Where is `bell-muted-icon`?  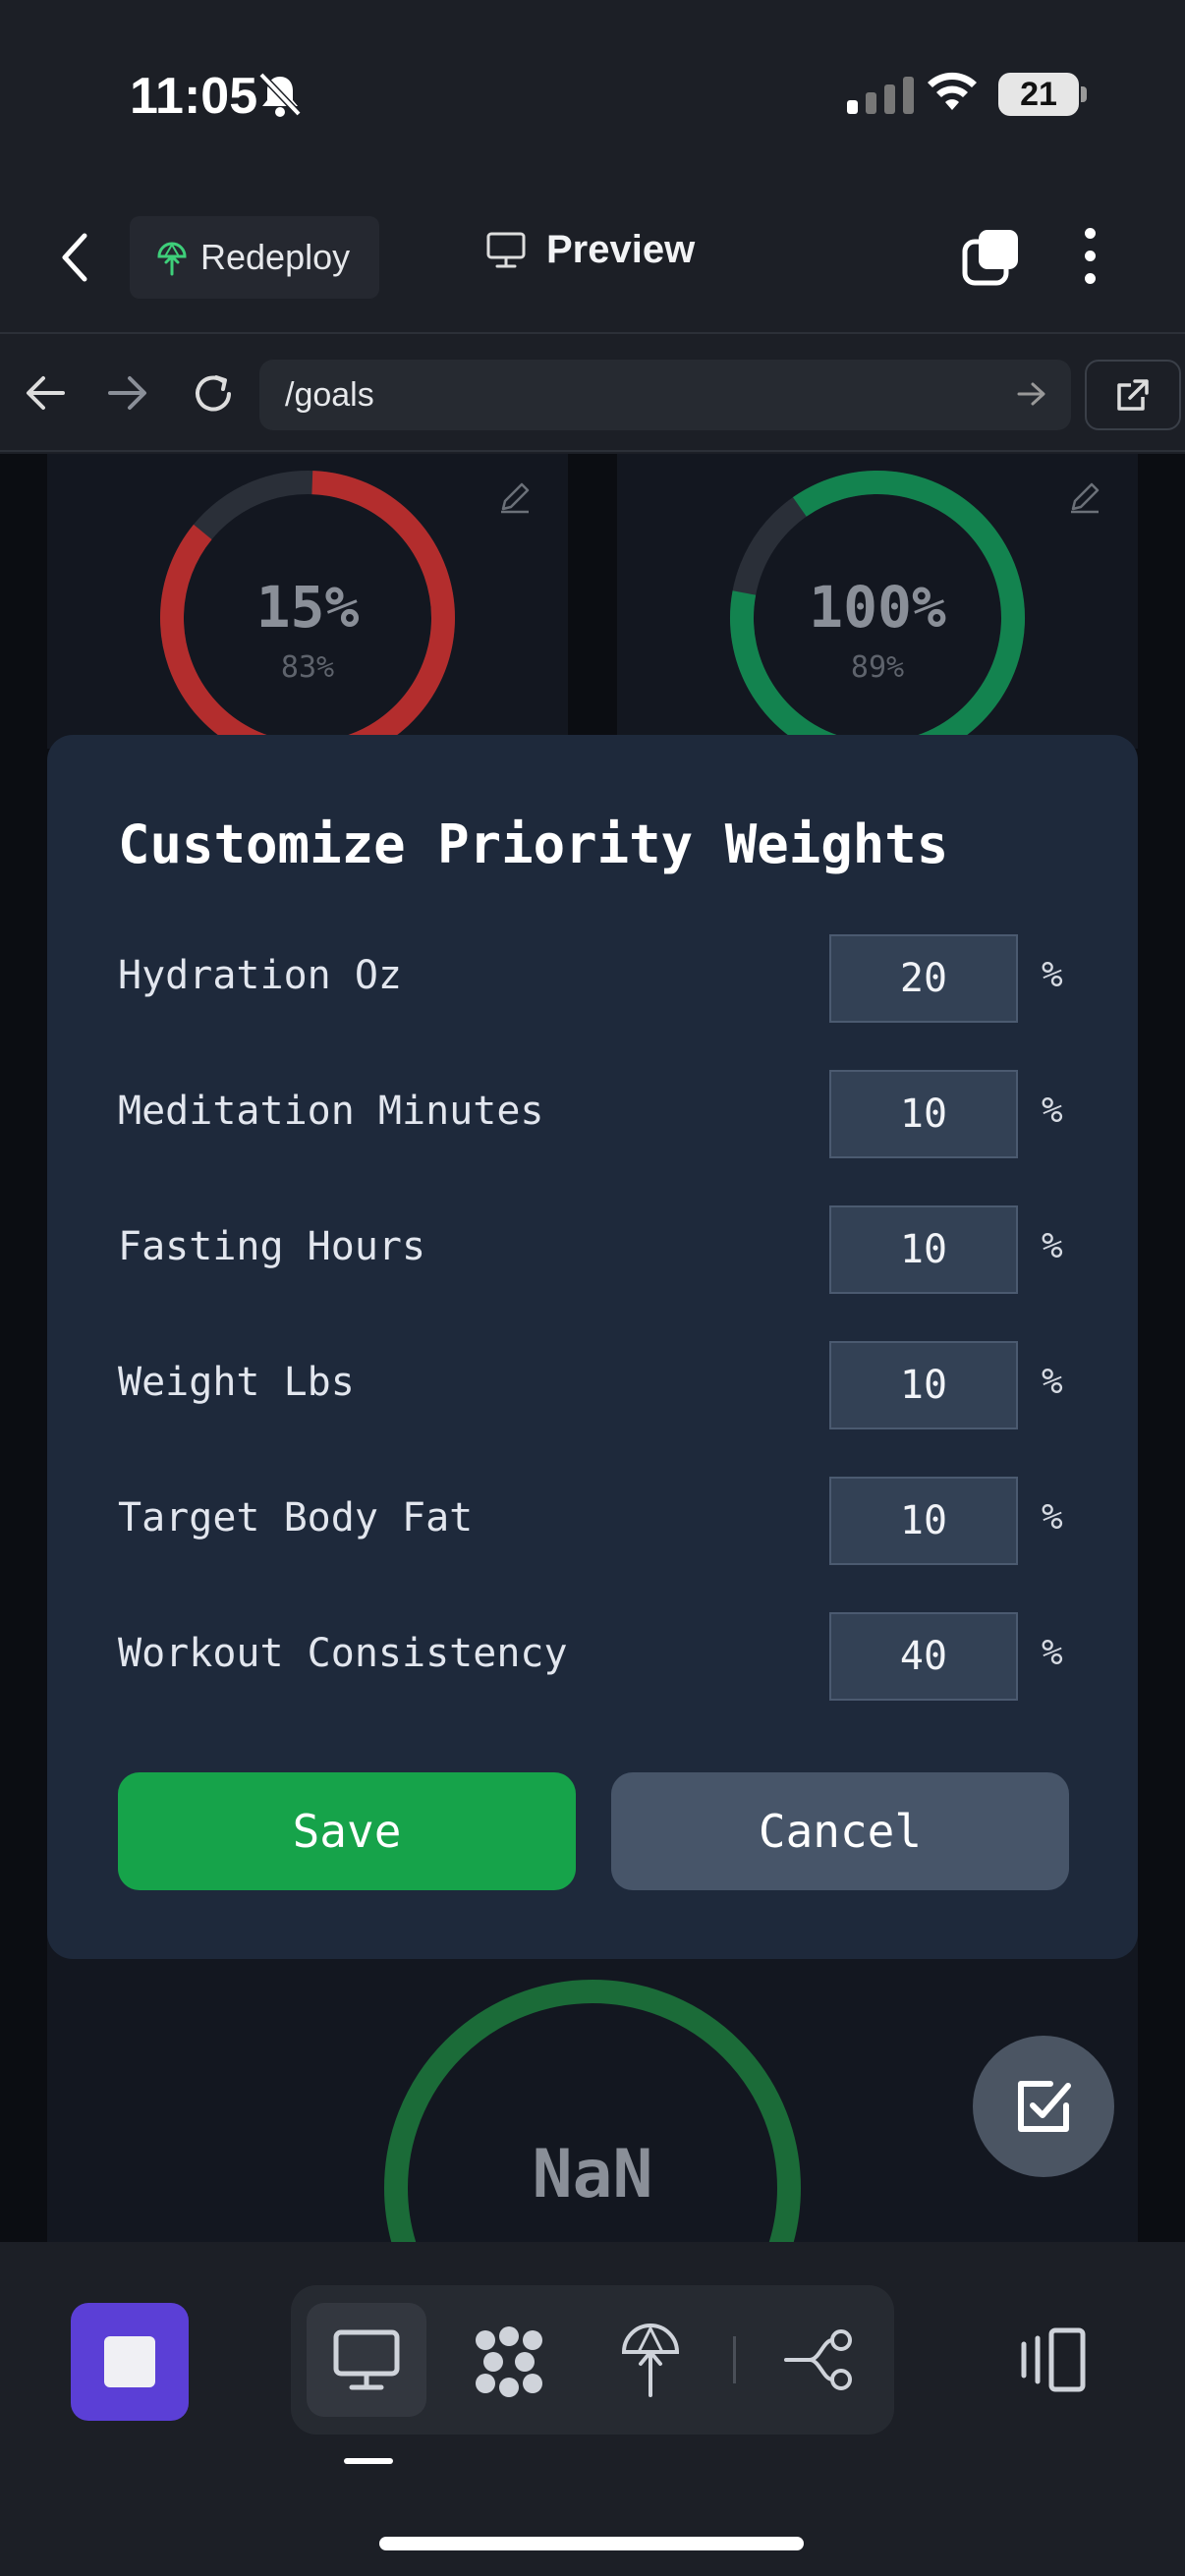 bell-muted-icon is located at coordinates (280, 97).